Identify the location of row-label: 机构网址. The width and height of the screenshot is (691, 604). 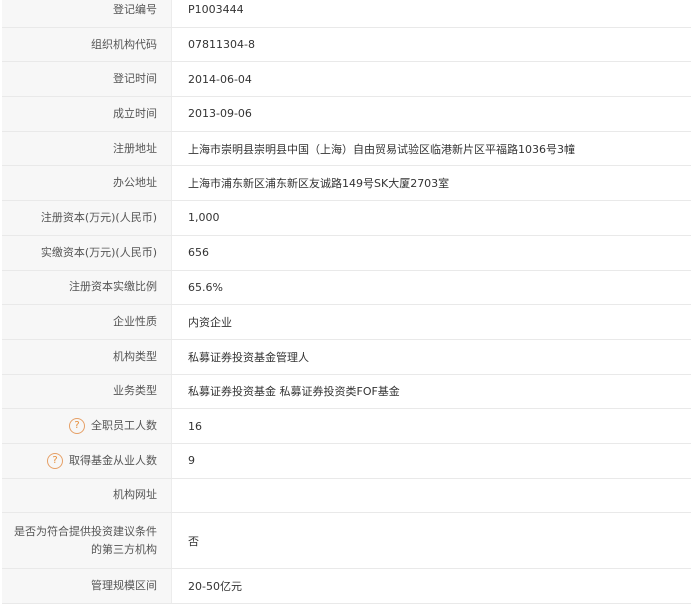
(87, 495).